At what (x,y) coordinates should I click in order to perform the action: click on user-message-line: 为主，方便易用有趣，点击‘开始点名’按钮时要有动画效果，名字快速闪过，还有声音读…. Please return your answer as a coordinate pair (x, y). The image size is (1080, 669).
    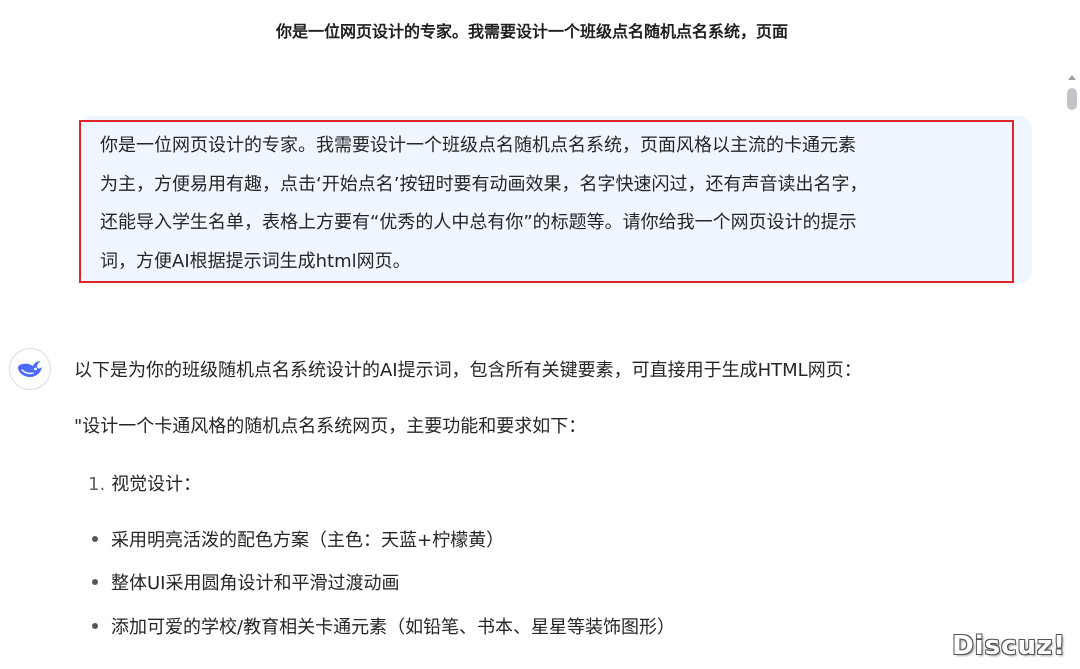
    Looking at the image, I should click on (484, 184).